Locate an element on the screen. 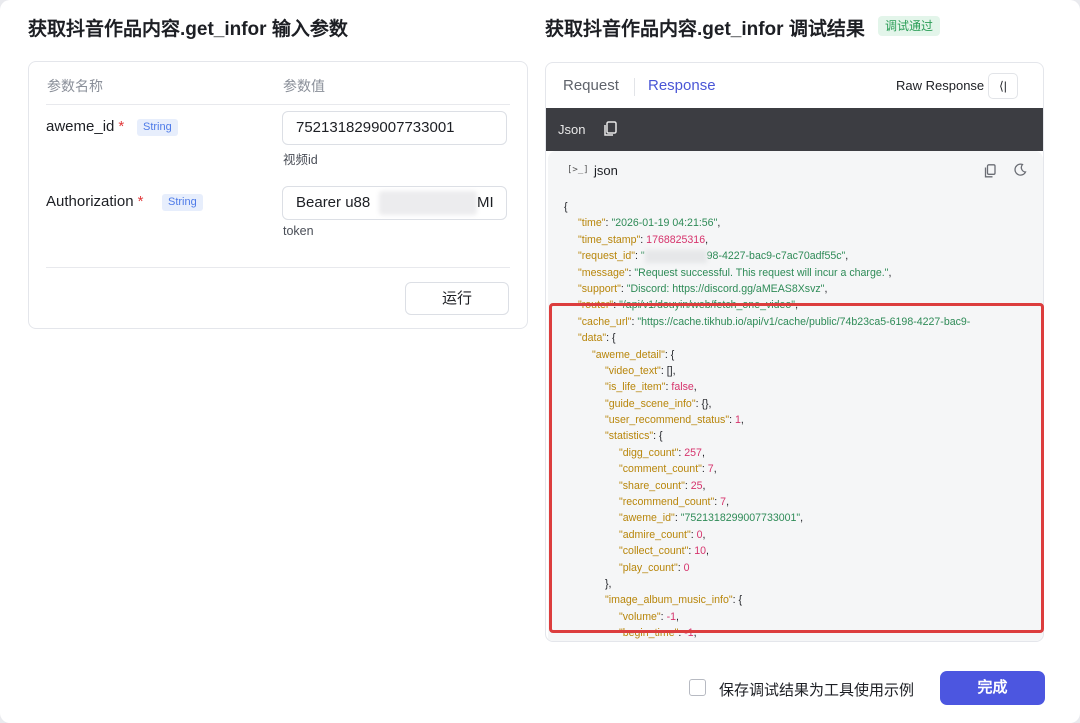  json-line: "guide_scene_info": {}, is located at coordinates (658, 403).